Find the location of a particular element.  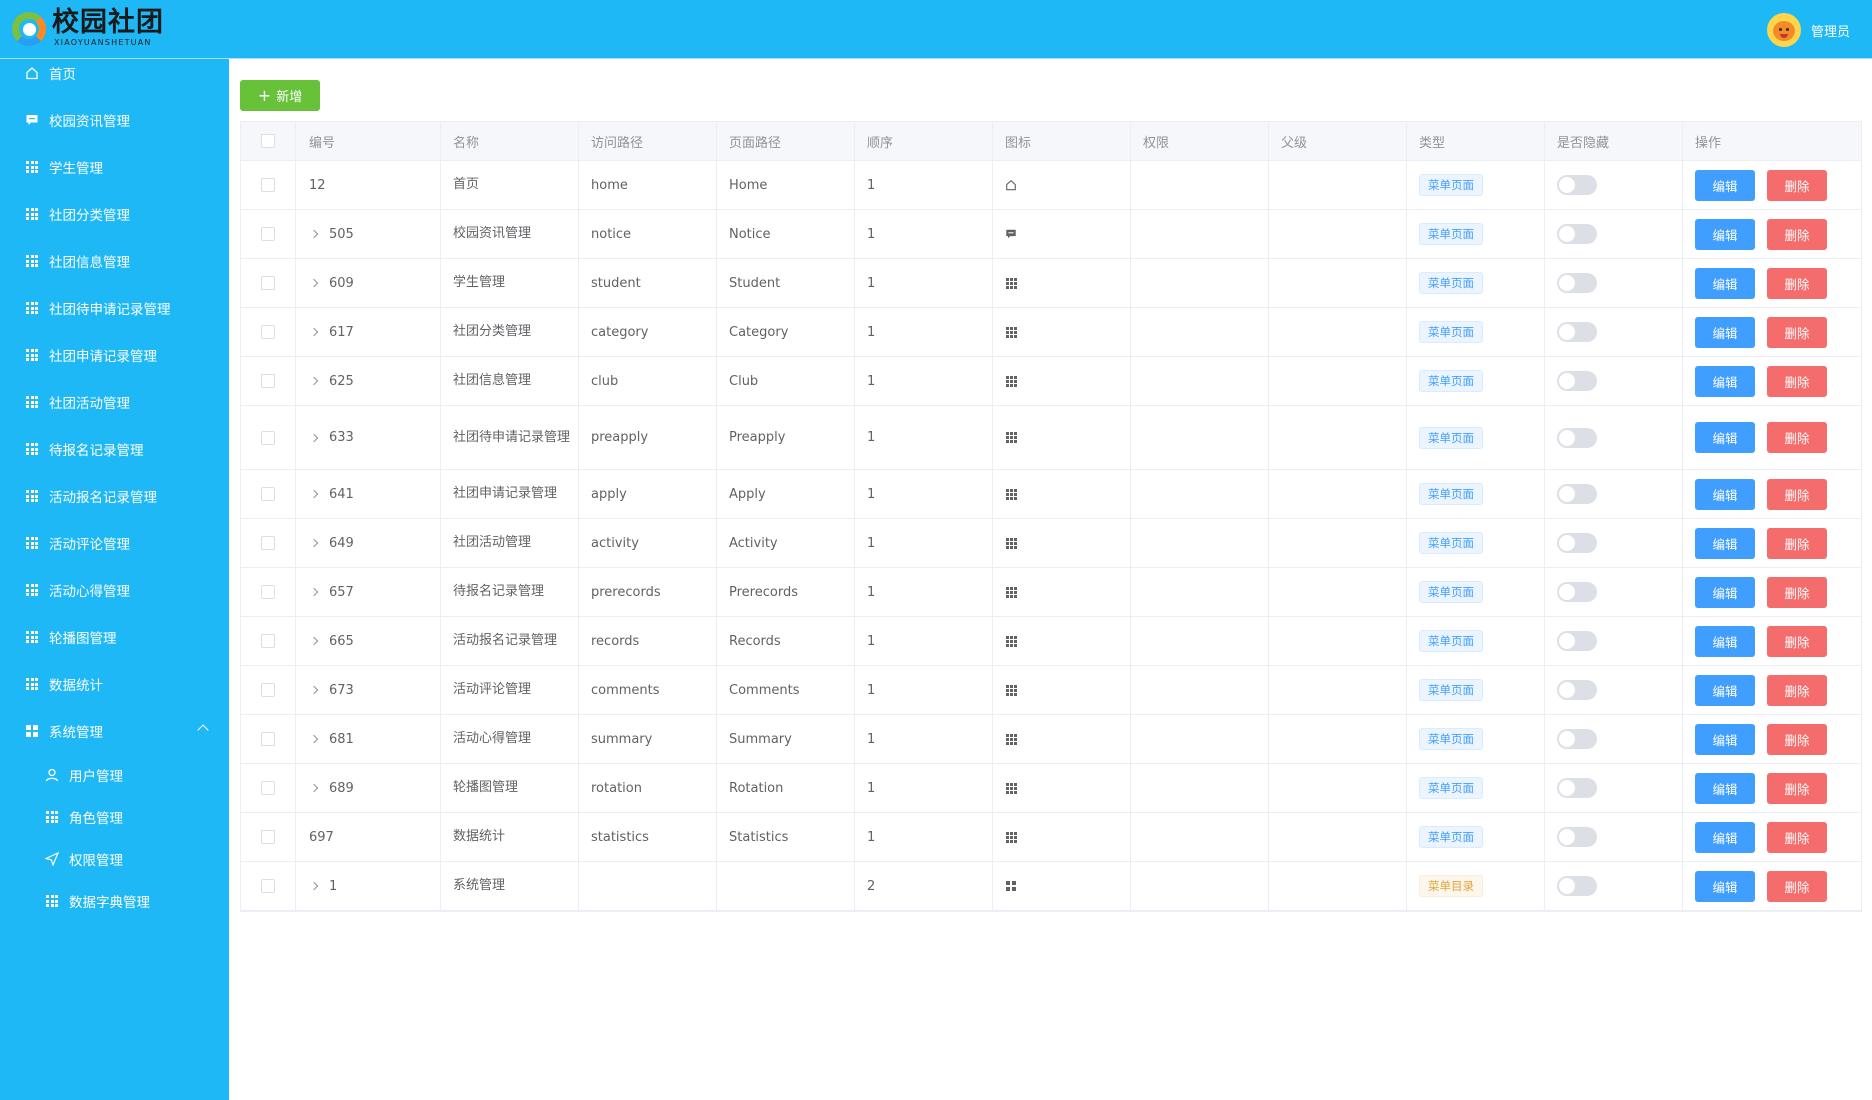

user-menu: 管理员 is located at coordinates (1808, 30).